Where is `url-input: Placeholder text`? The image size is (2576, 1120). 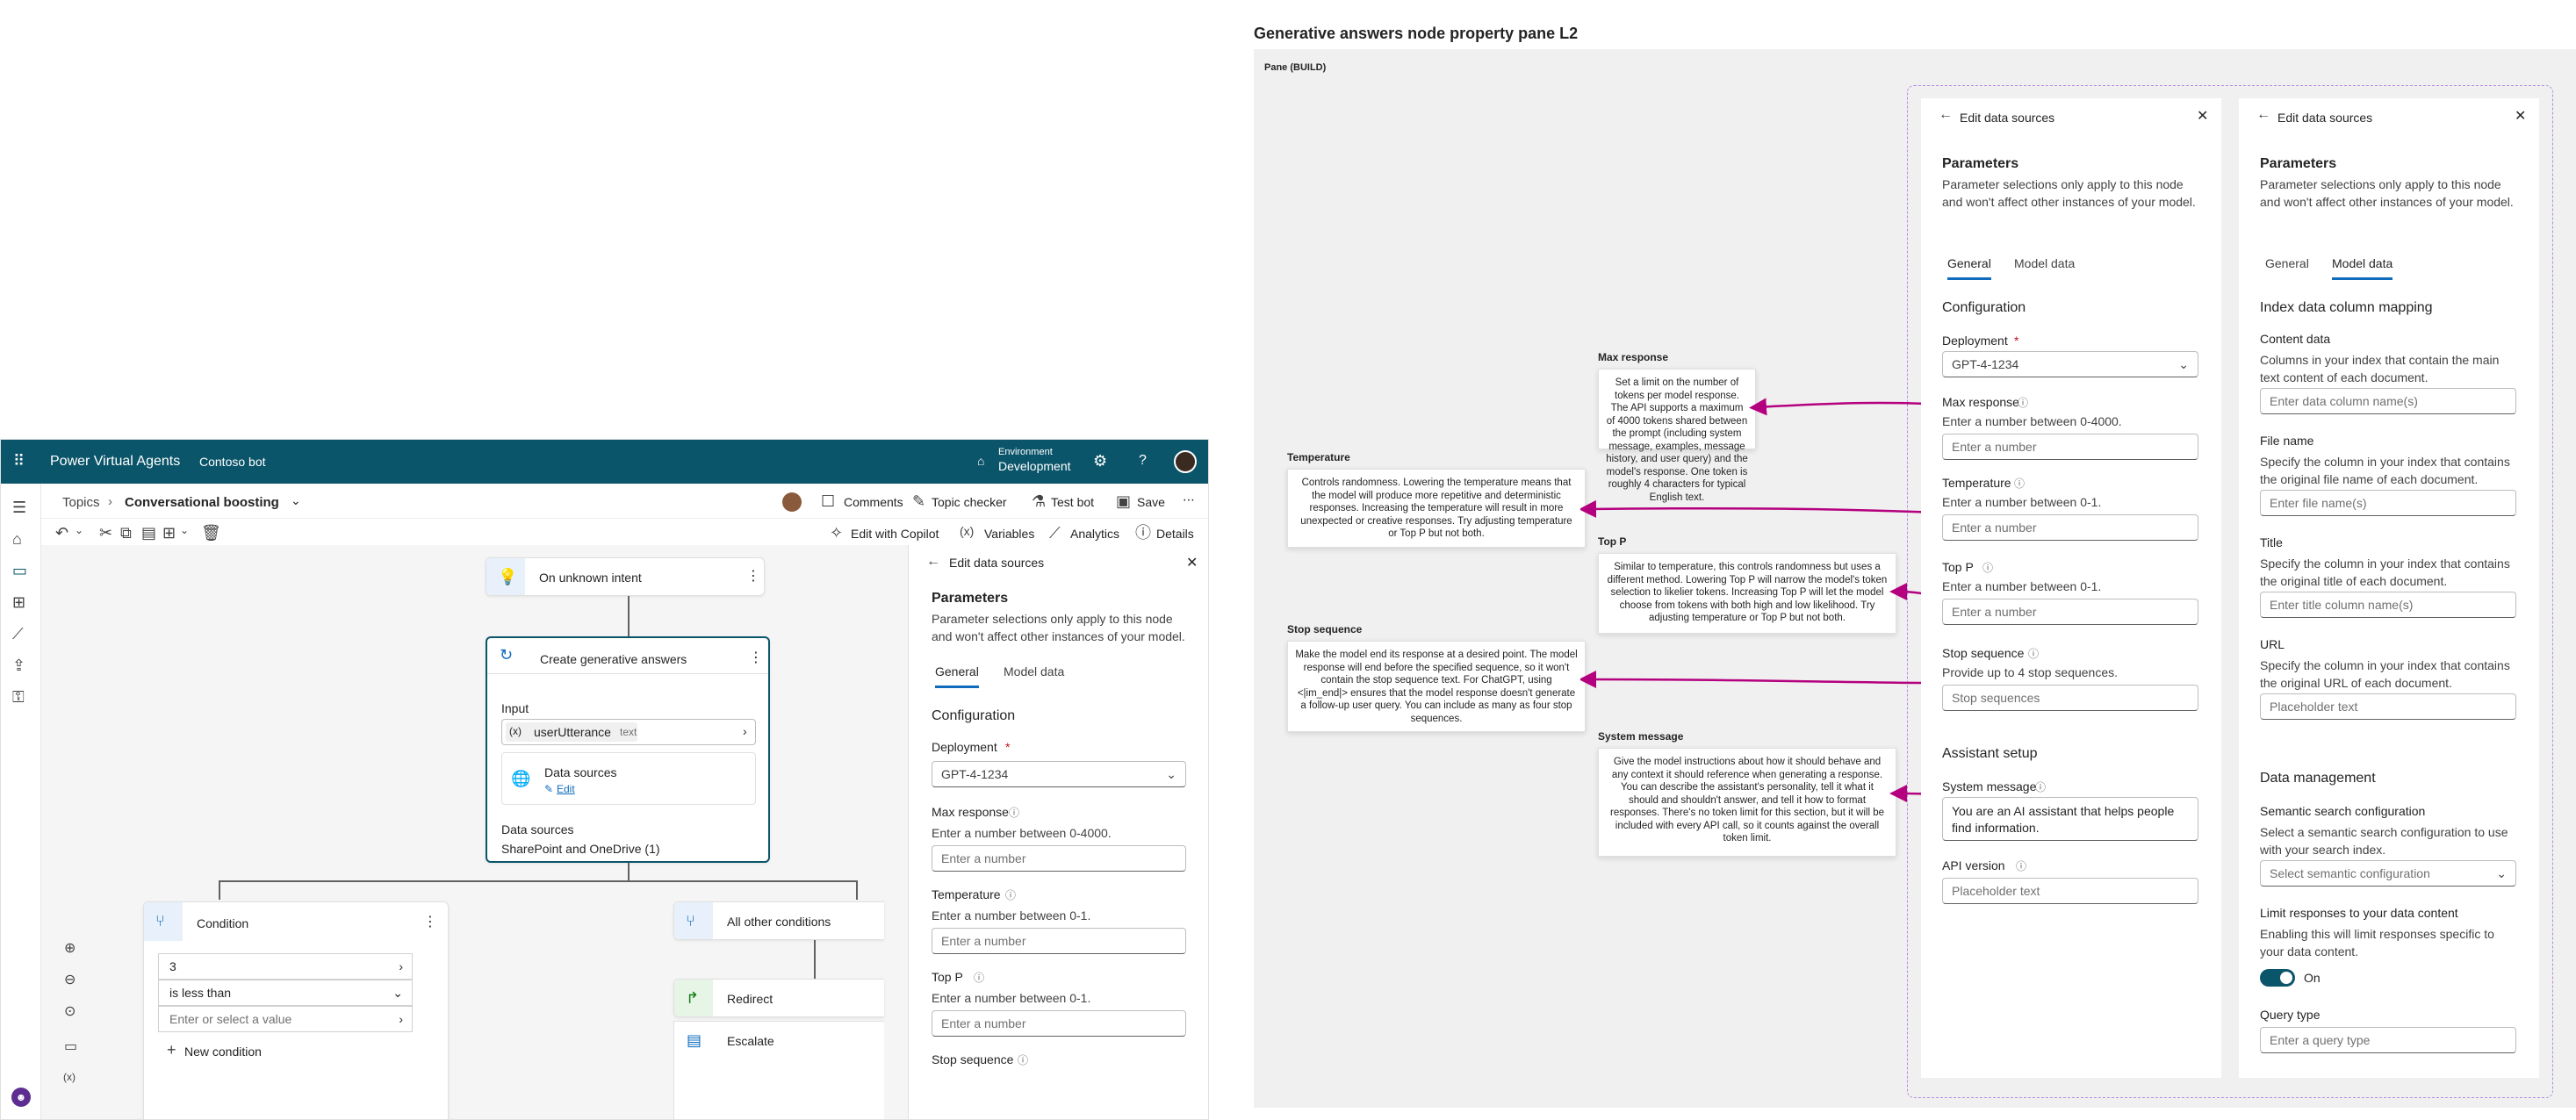 url-input: Placeholder text is located at coordinates (2388, 706).